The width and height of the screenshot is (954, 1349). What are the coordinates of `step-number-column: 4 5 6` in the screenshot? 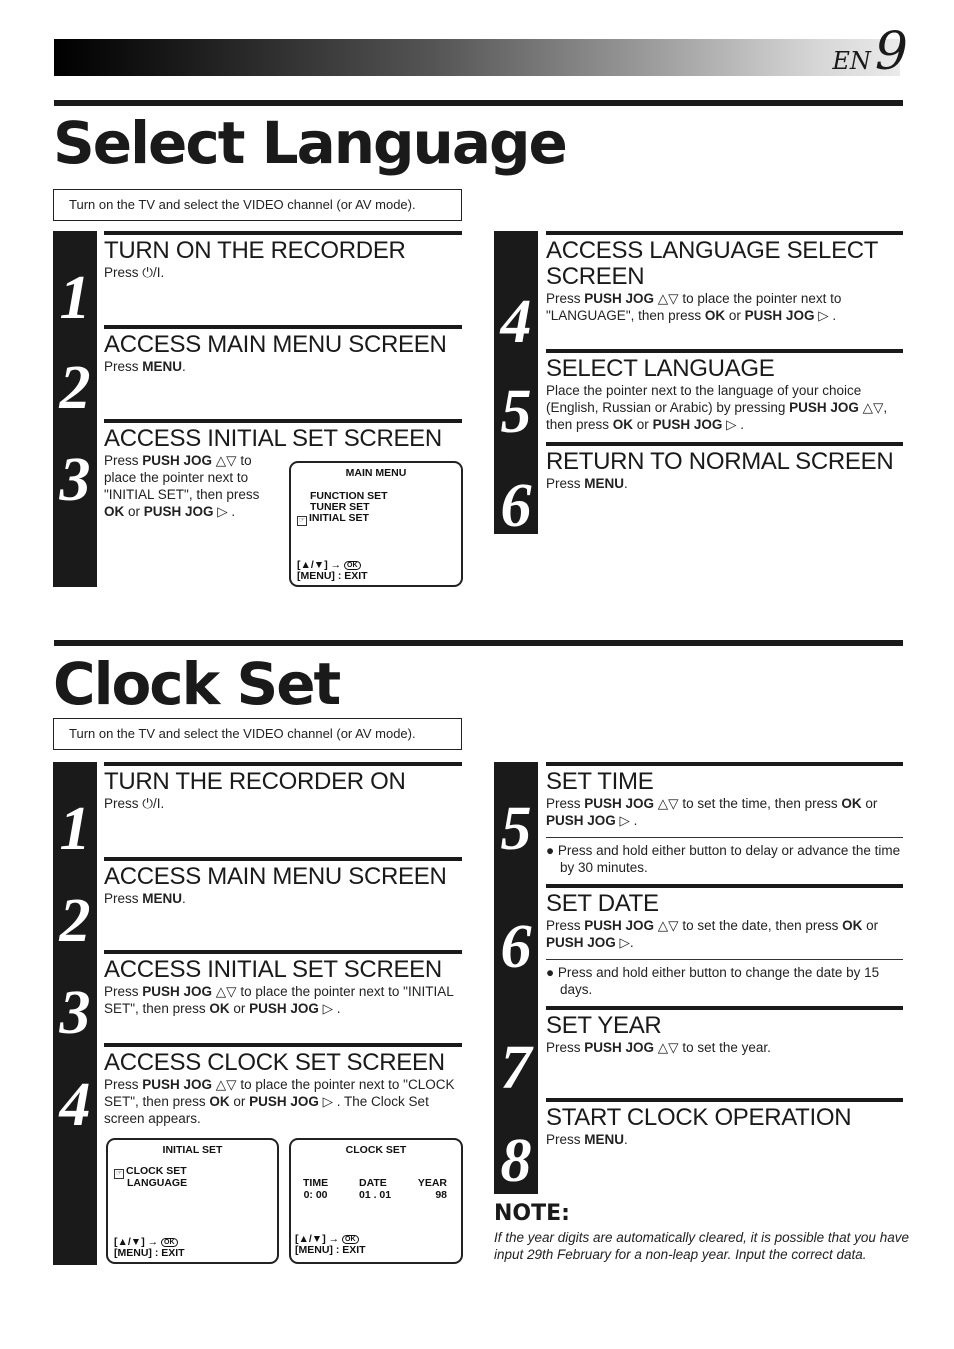 It's located at (516, 385).